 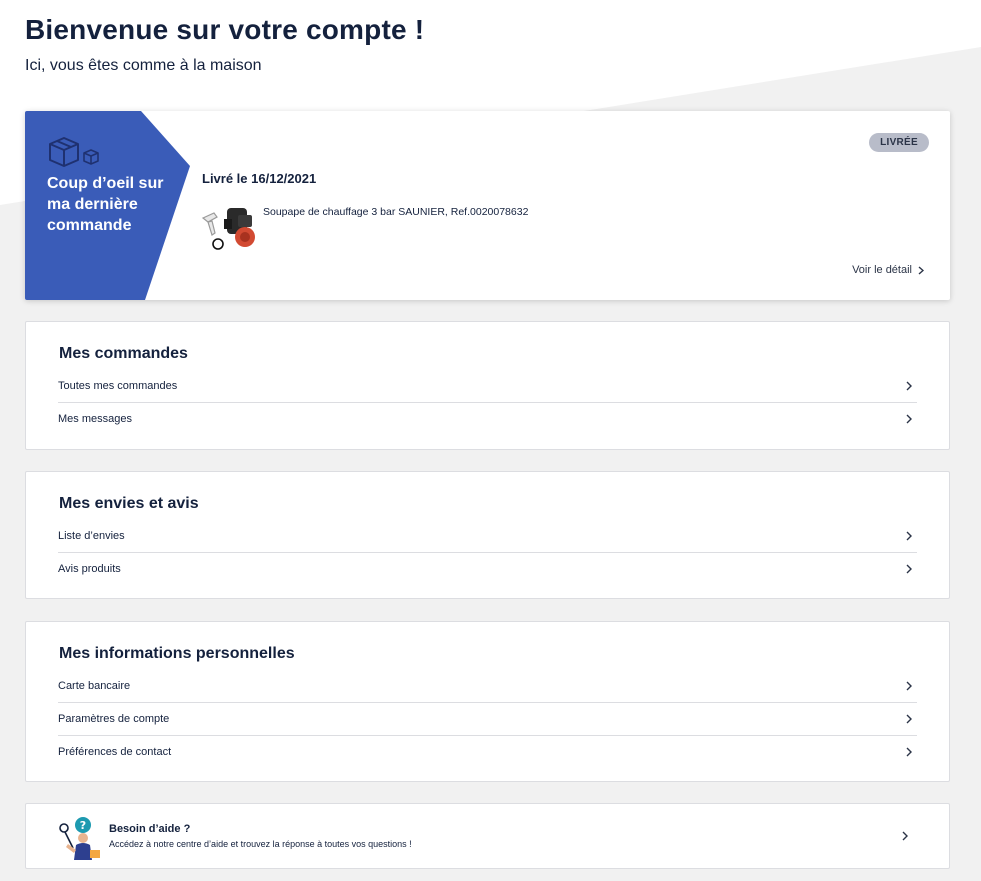 What do you see at coordinates (487, 751) in the screenshot?
I see `contact-preferences-link: Préférences de contact` at bounding box center [487, 751].